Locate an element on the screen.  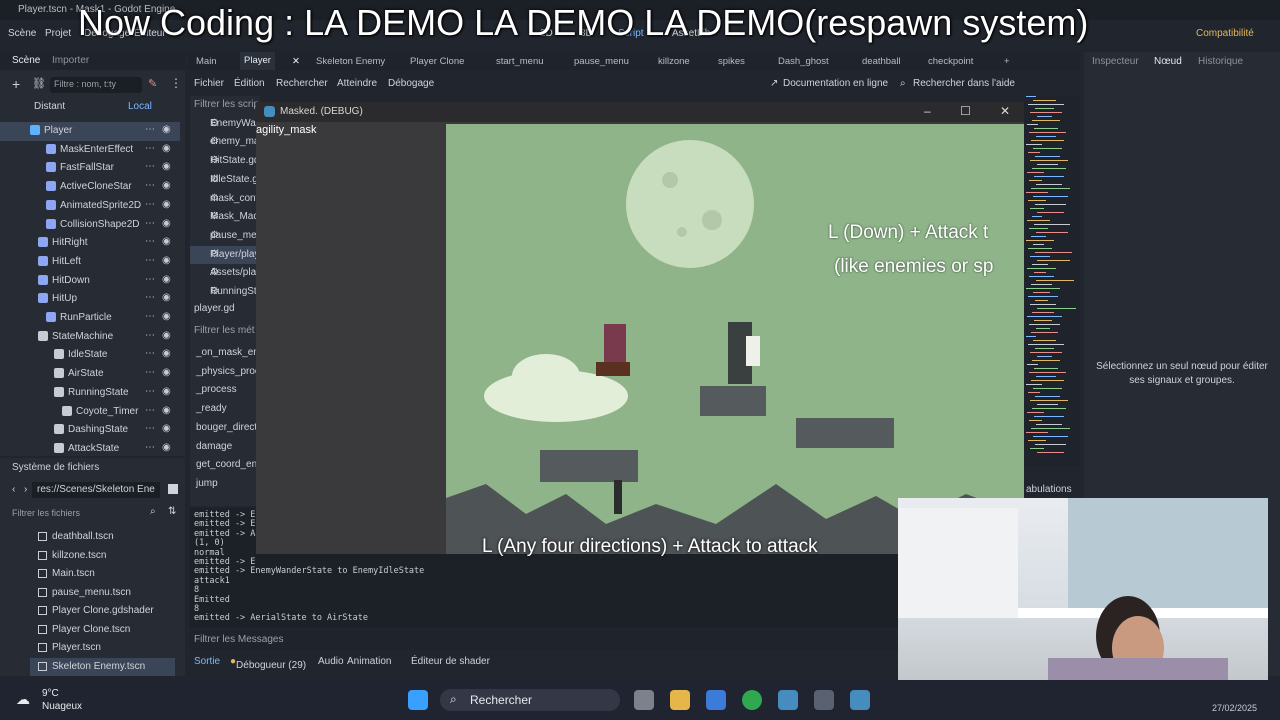
file-item: killzone.tscn is located at coordinates (102, 556).